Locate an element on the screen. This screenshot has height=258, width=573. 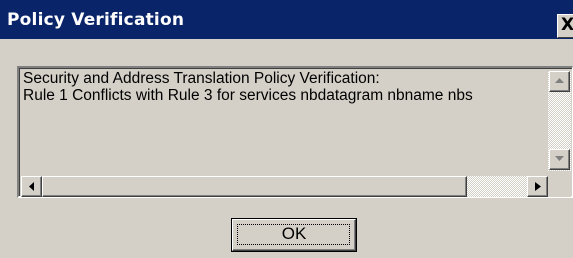
scroll-down-button is located at coordinates (559, 159).